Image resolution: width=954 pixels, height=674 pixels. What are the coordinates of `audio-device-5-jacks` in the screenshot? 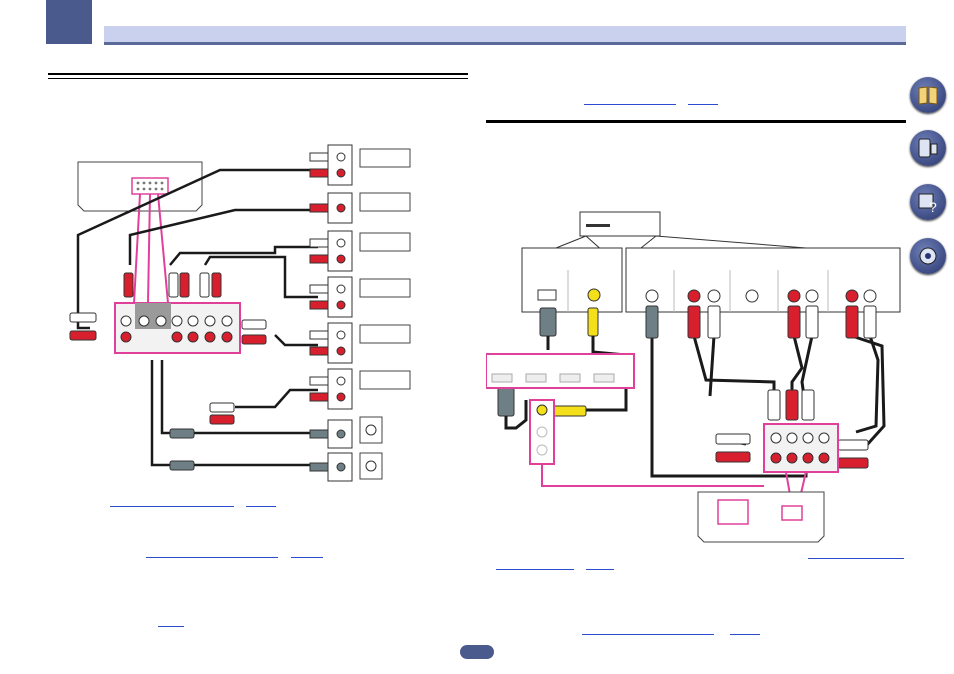 It's located at (331, 343).